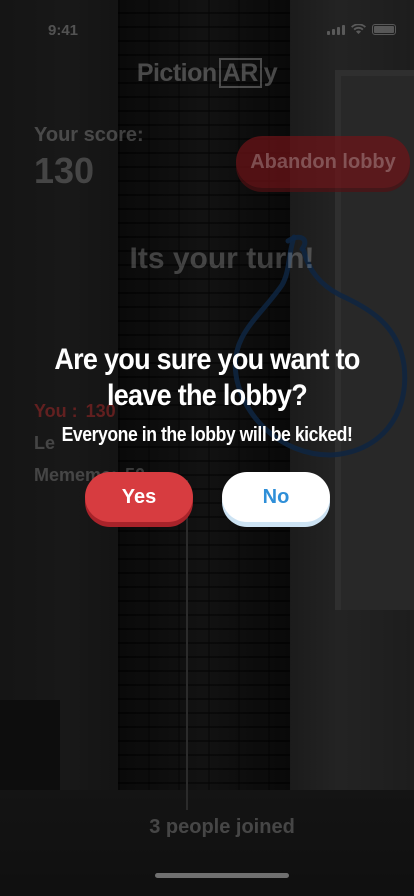 This screenshot has height=896, width=414. I want to click on status-icons, so click(361, 29).